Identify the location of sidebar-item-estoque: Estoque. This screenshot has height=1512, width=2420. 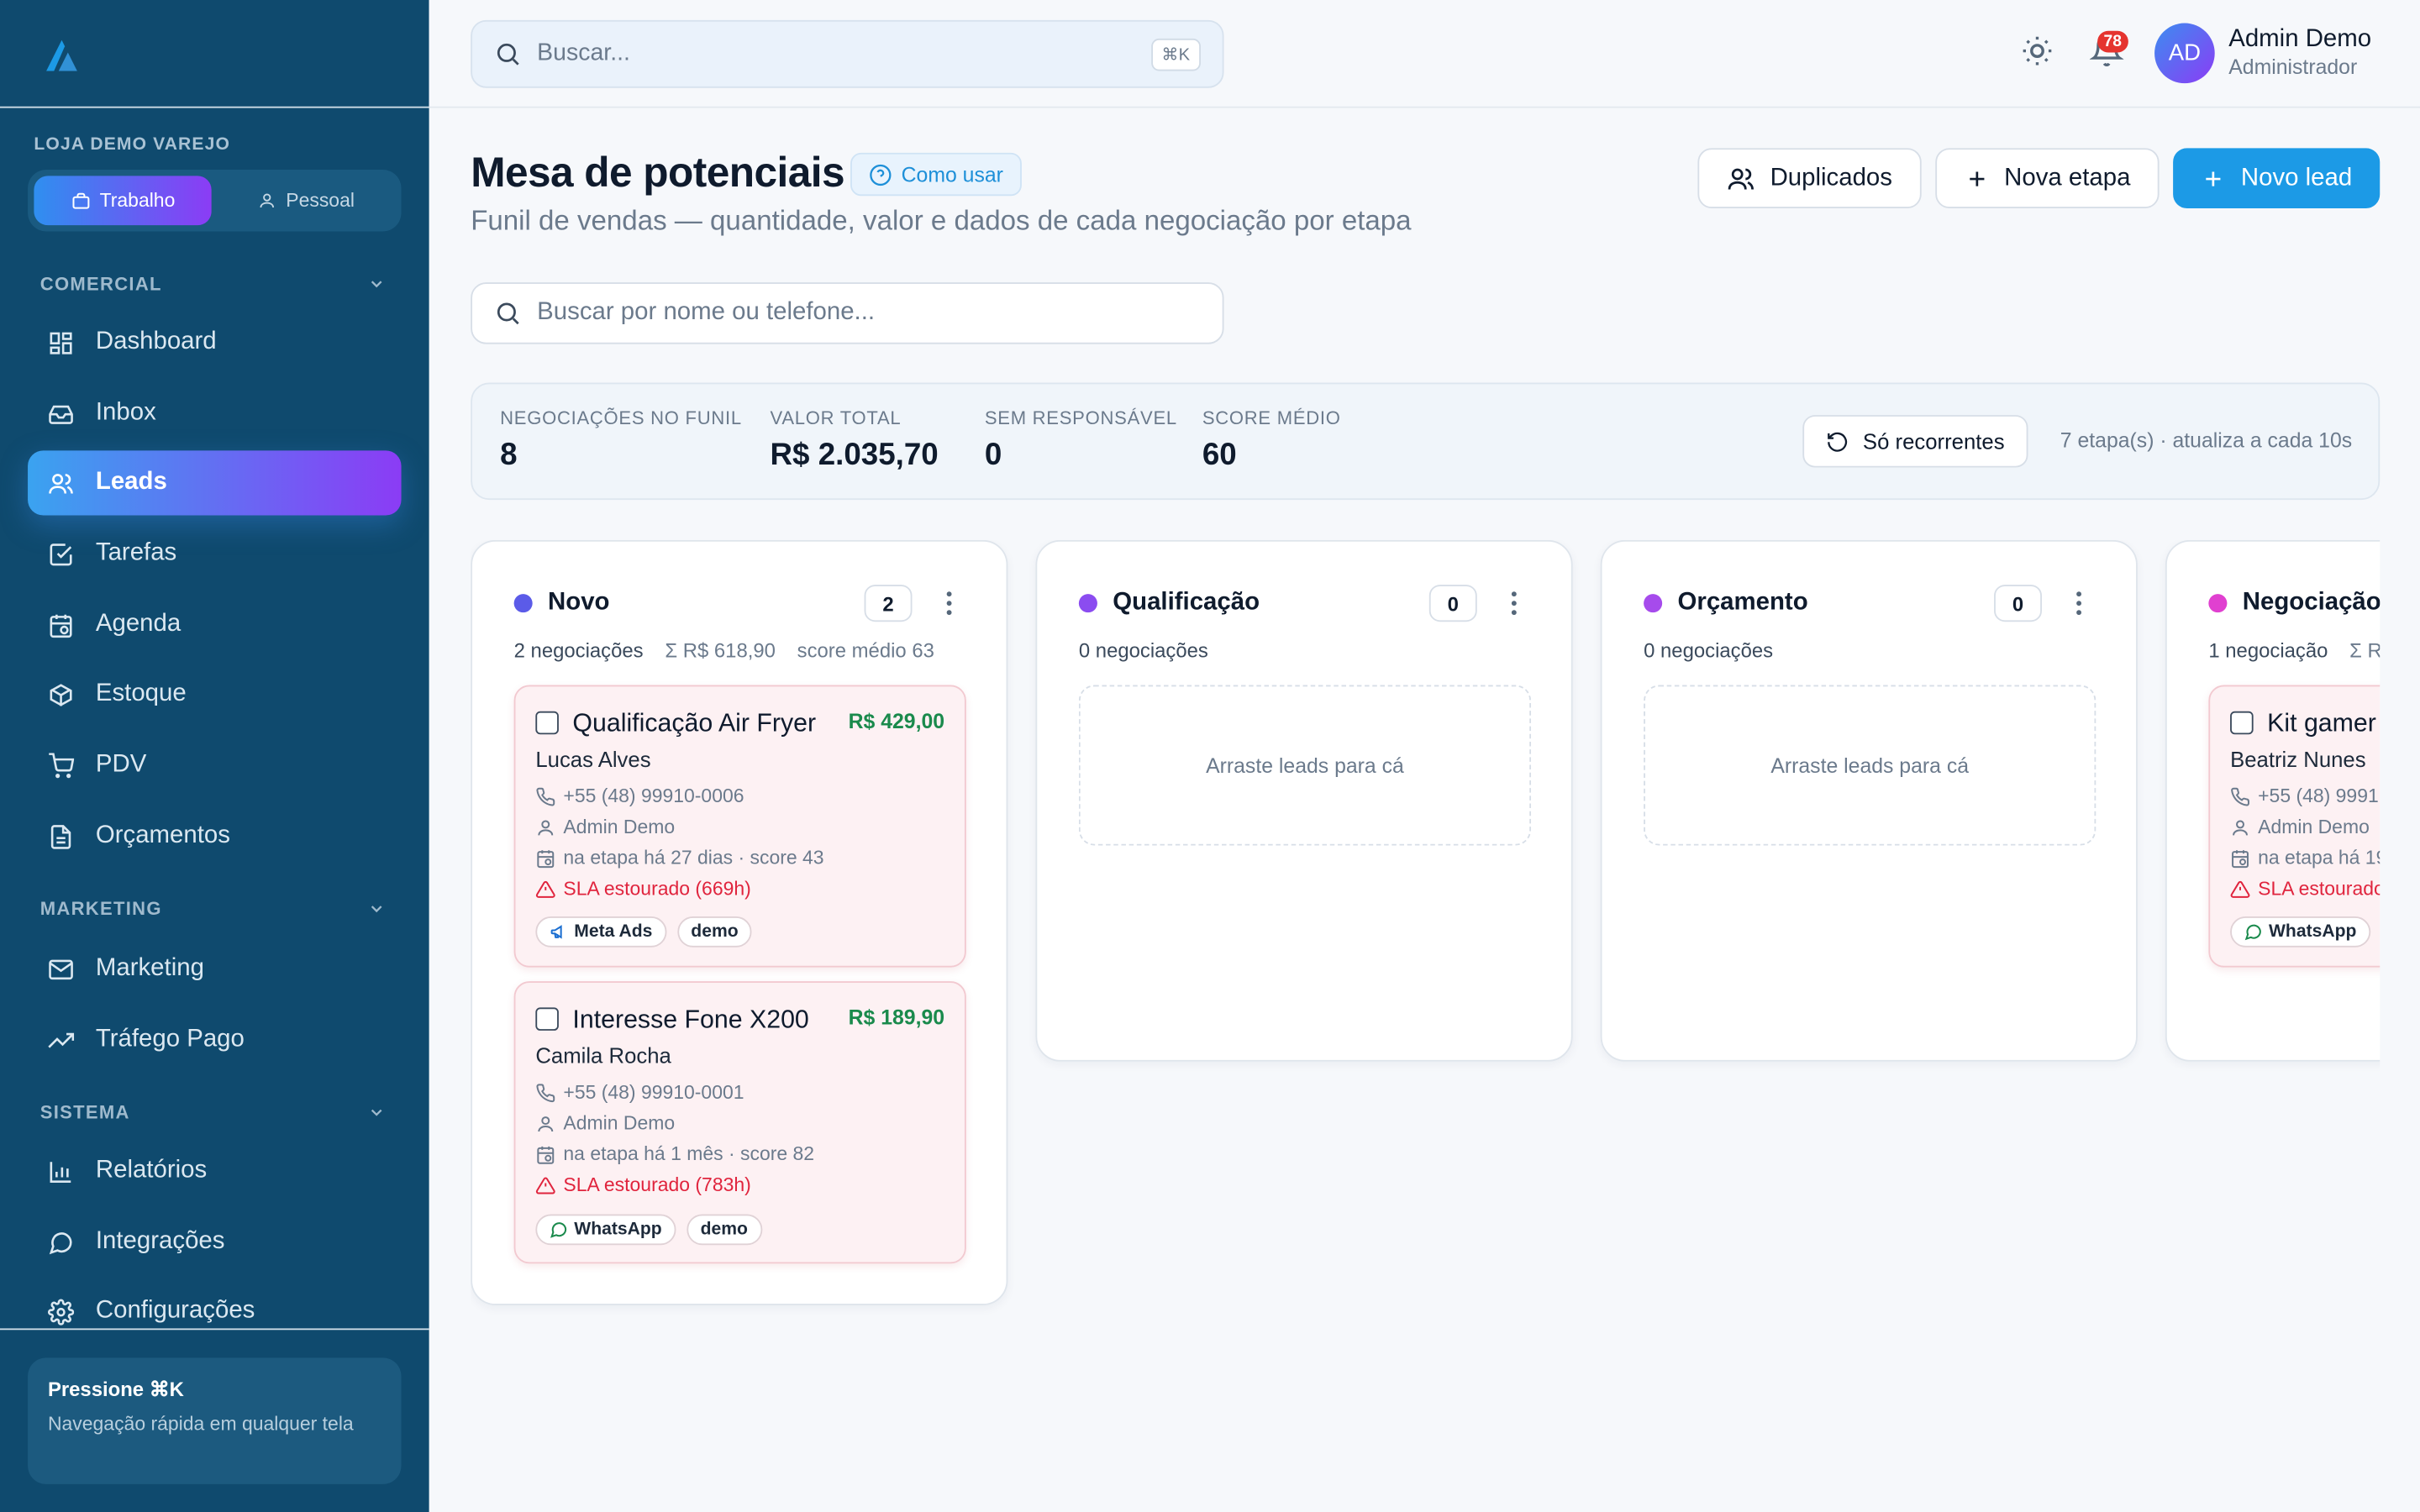
(214, 694).